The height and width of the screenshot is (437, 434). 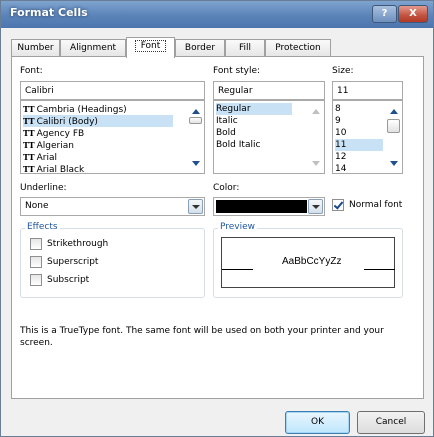 What do you see at coordinates (112, 206) in the screenshot?
I see `underline-select: None` at bounding box center [112, 206].